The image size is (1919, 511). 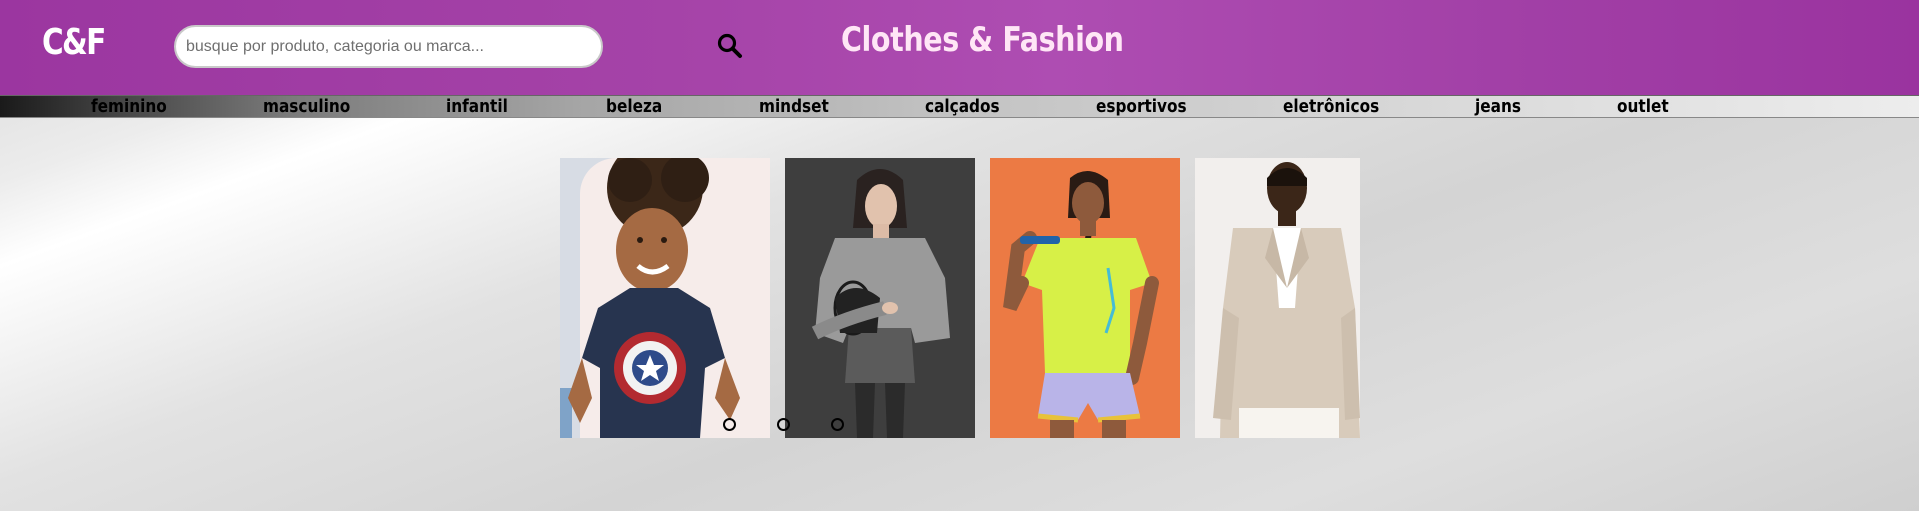 I want to click on nav-item-esportivos: esportivos, so click(x=1141, y=107).